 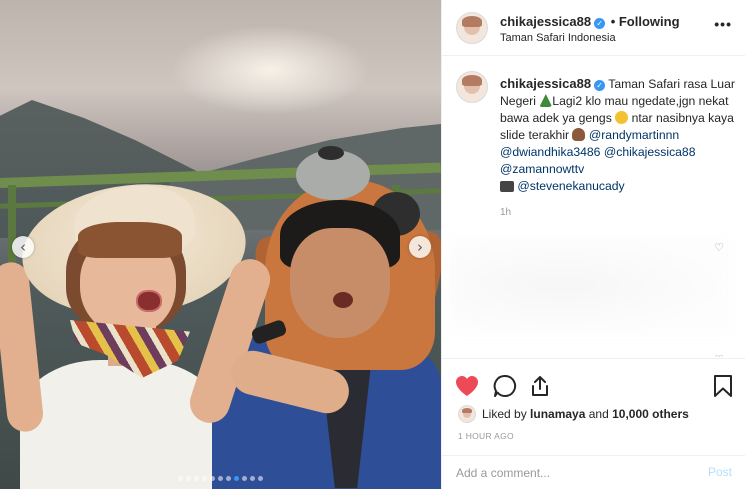 I want to click on save-button, so click(x=723, y=386).